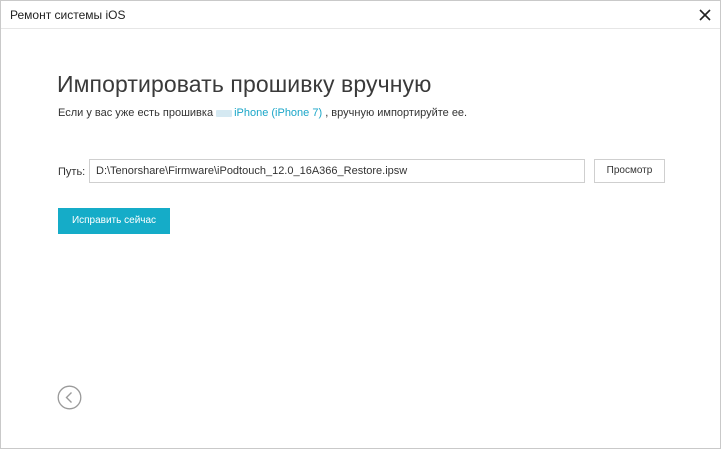  I want to click on back-button, so click(69, 397).